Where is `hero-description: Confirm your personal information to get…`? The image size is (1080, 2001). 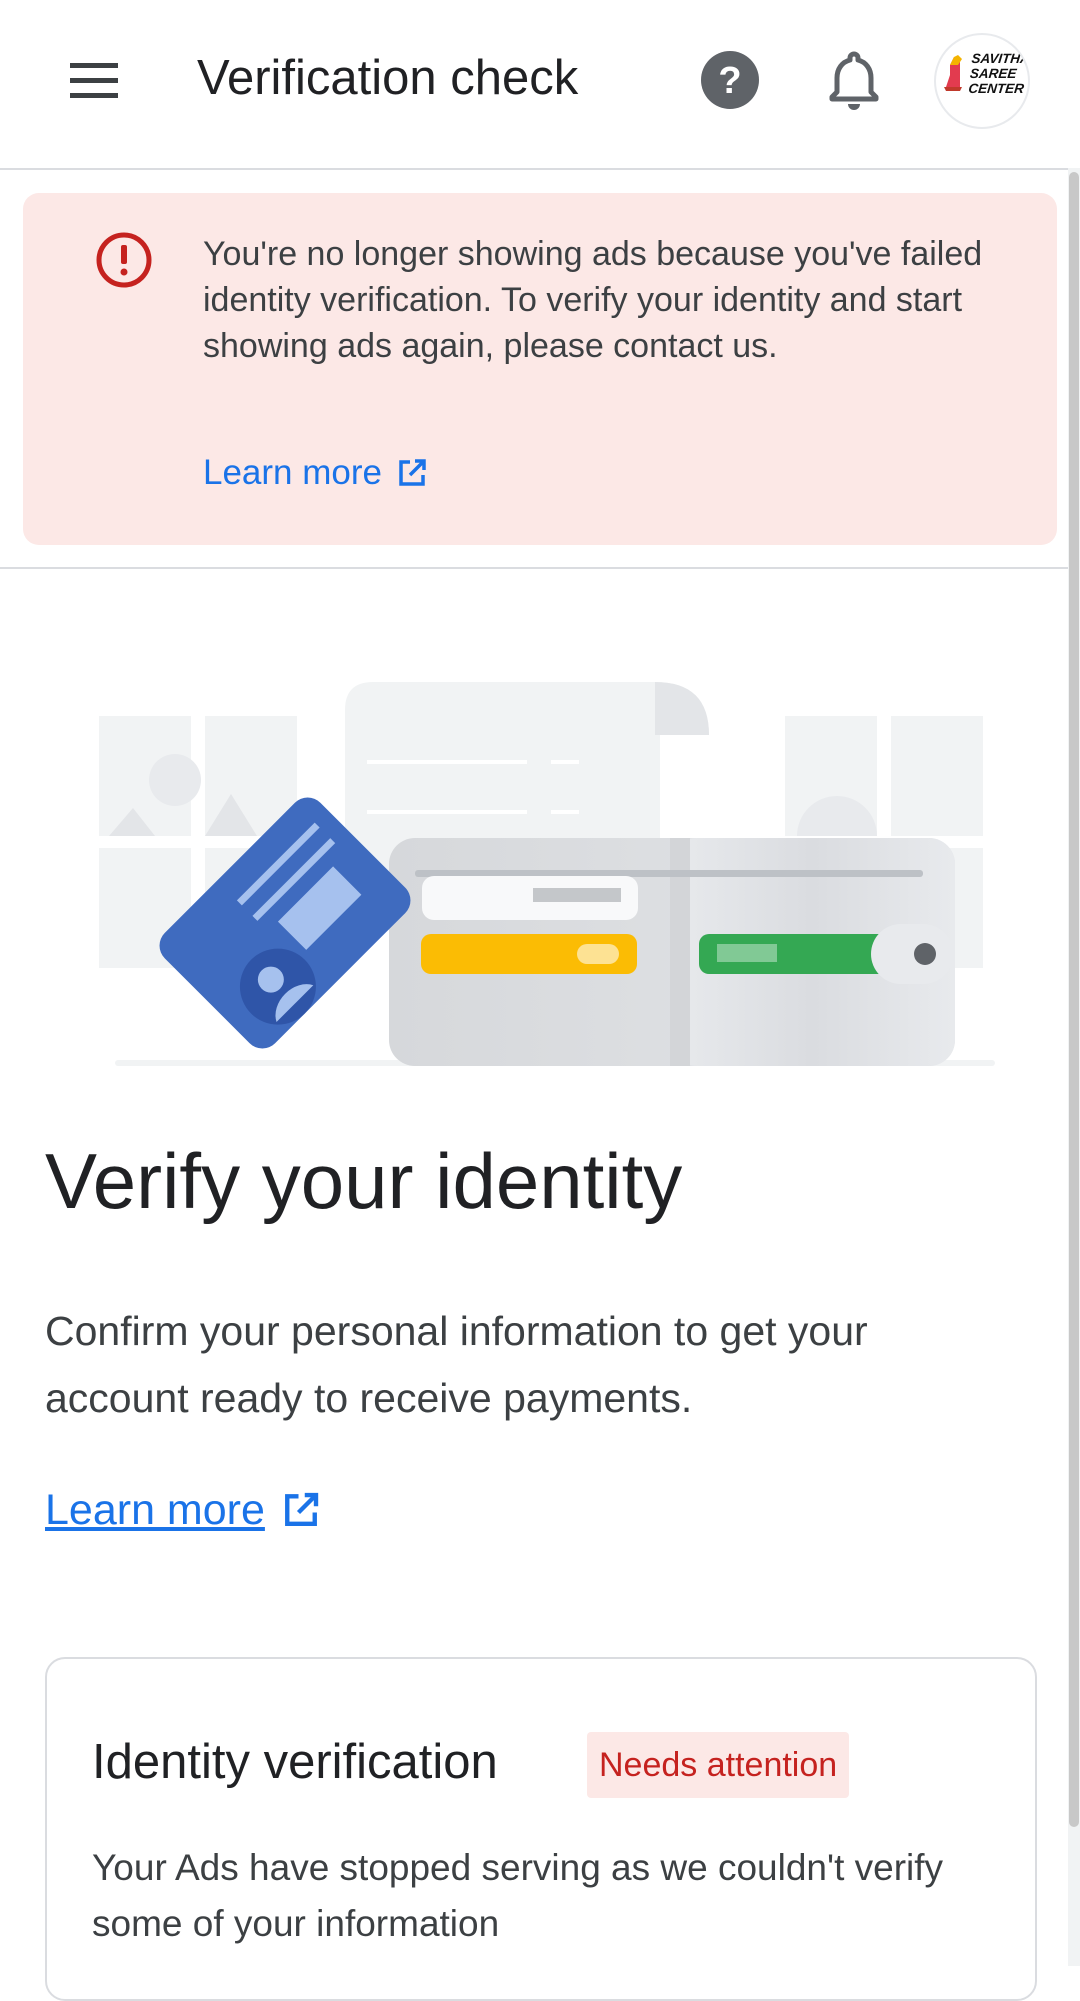
hero-description: Confirm your personal information to get… is located at coordinates (456, 1364).